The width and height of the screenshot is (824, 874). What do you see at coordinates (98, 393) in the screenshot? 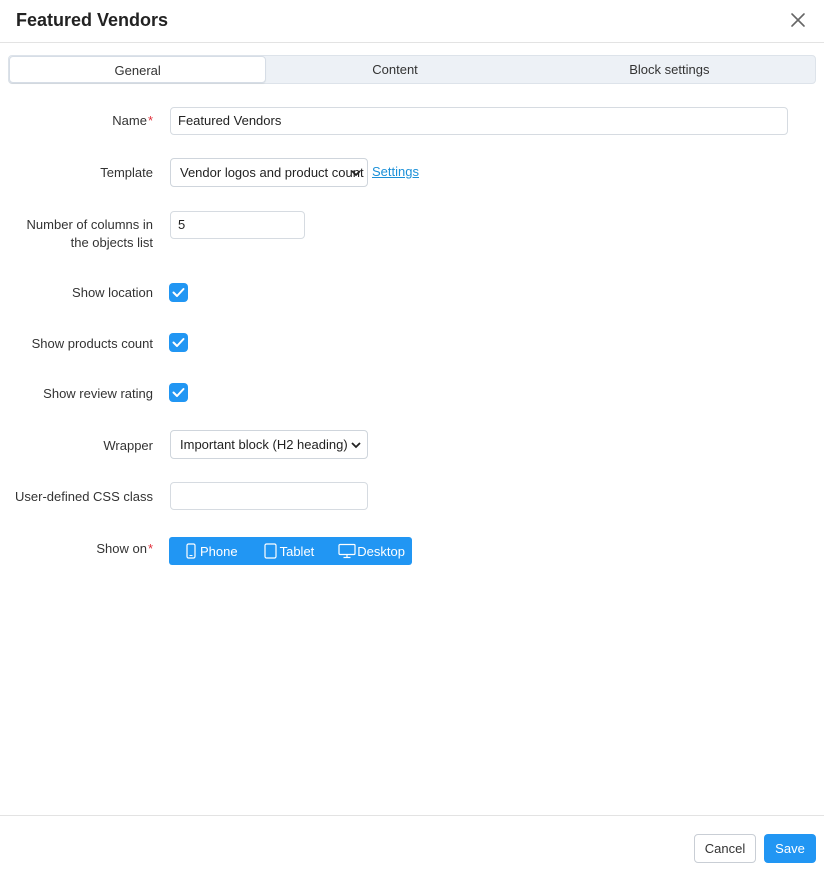
I see `show-review-rating-label: Show review rating` at bounding box center [98, 393].